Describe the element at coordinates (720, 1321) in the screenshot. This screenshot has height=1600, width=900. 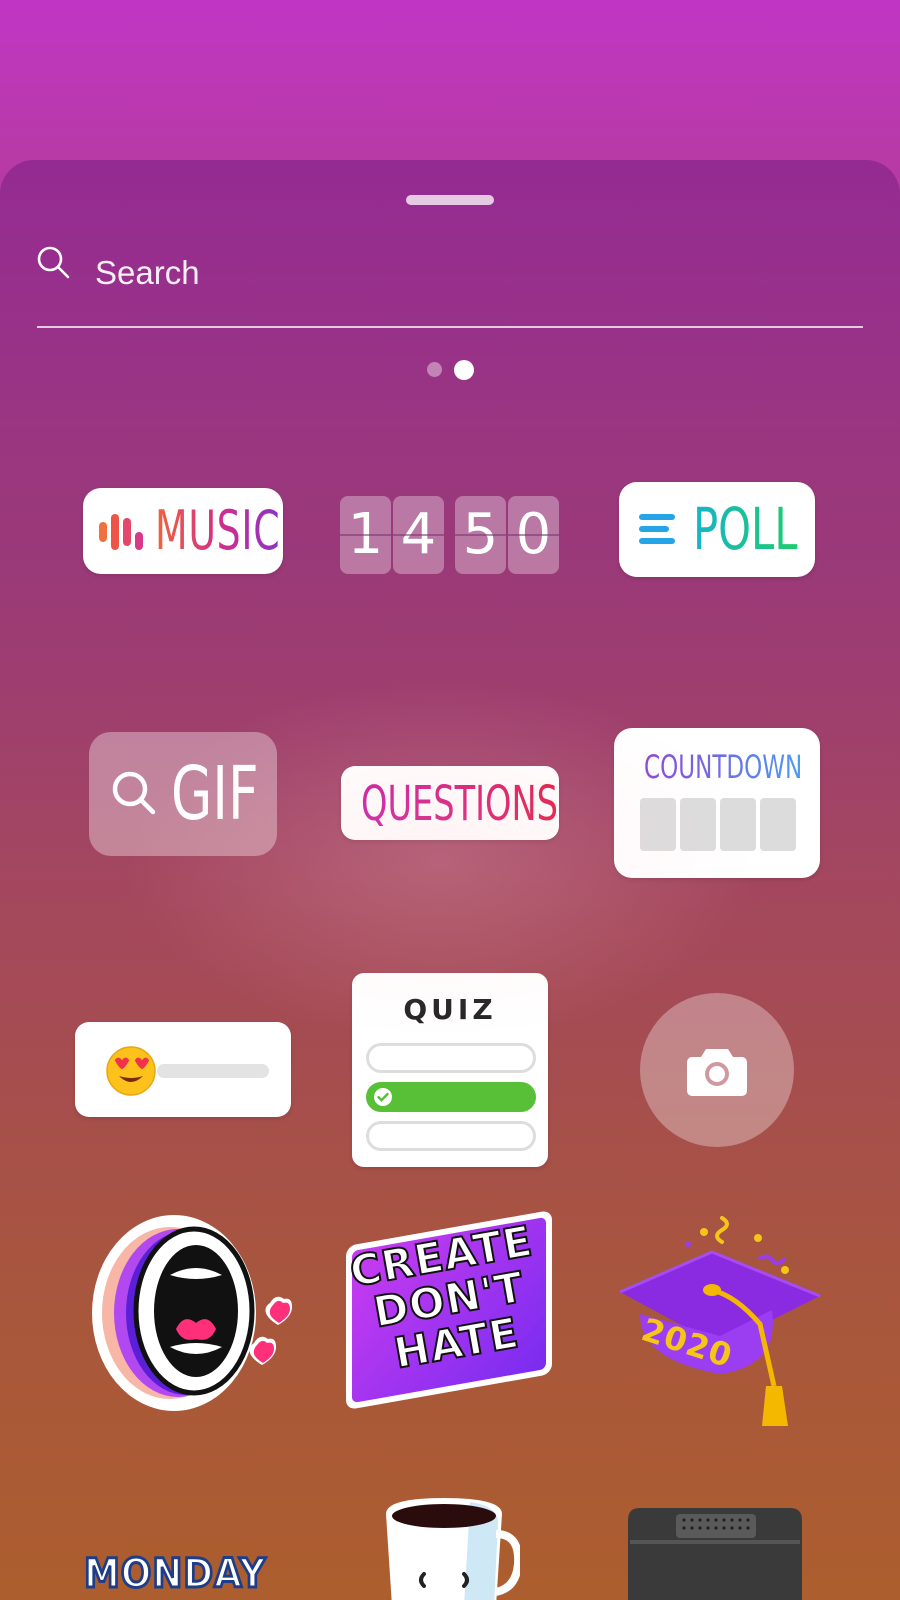
I see `graduation-cap-icon` at that location.